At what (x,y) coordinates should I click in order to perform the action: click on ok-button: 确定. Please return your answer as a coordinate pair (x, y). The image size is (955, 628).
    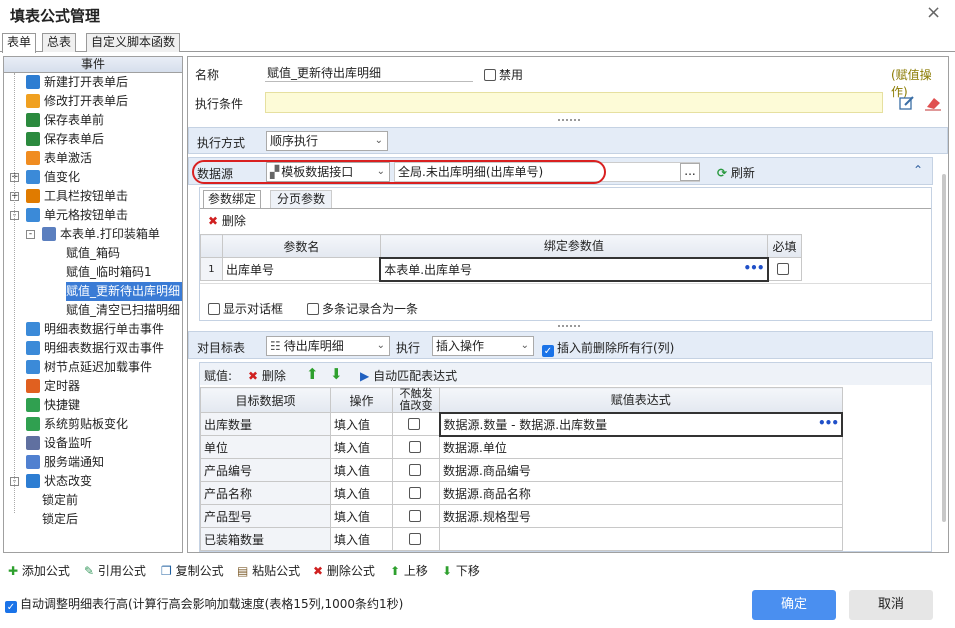
    Looking at the image, I should click on (794, 605).